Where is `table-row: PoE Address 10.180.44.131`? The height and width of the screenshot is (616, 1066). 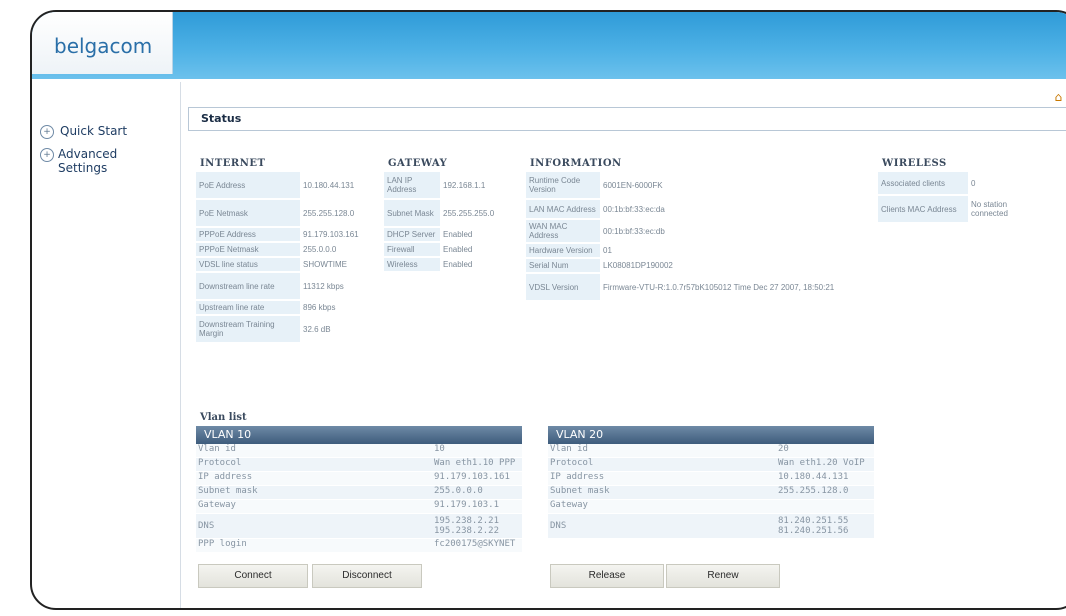
table-row: PoE Address 10.180.44.131 is located at coordinates (287, 185).